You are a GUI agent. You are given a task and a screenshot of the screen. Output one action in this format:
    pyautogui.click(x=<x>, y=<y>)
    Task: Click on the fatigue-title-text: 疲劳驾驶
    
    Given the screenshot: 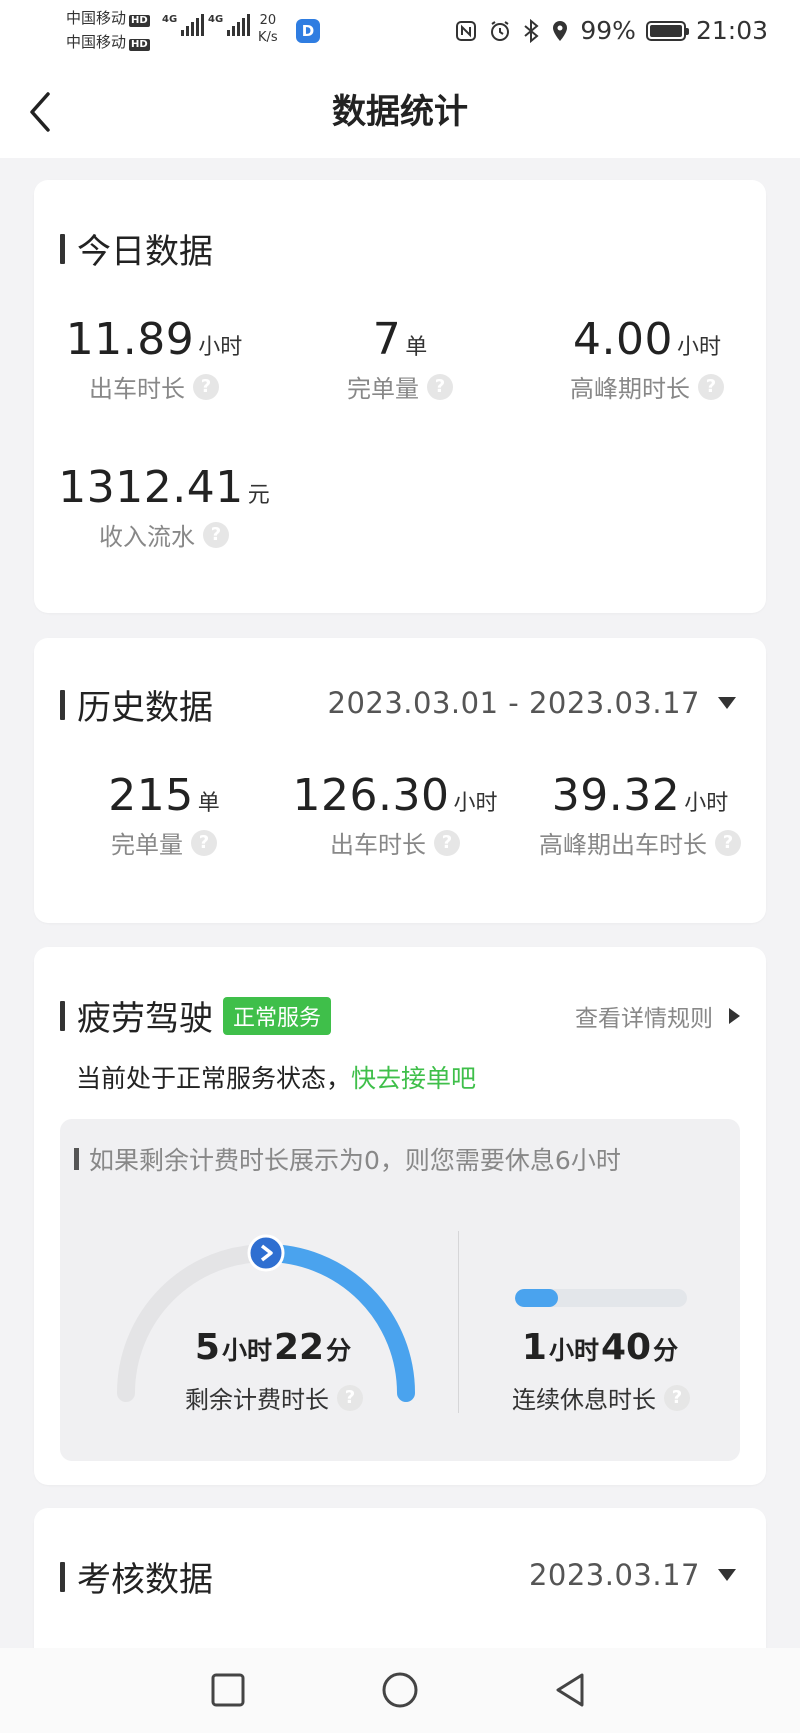 What is the action you would take?
    pyautogui.click(x=145, y=1019)
    